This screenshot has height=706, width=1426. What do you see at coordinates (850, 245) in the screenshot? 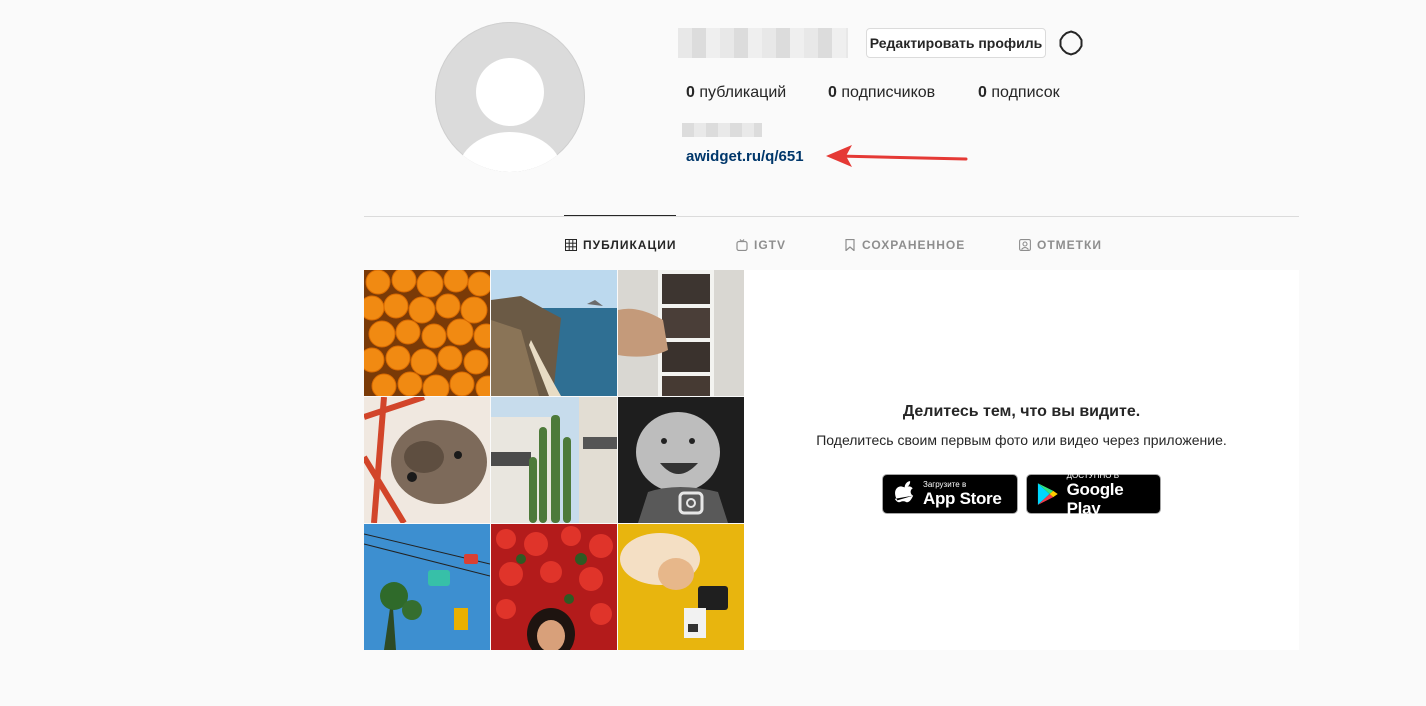
I see `bookmark-icon` at bounding box center [850, 245].